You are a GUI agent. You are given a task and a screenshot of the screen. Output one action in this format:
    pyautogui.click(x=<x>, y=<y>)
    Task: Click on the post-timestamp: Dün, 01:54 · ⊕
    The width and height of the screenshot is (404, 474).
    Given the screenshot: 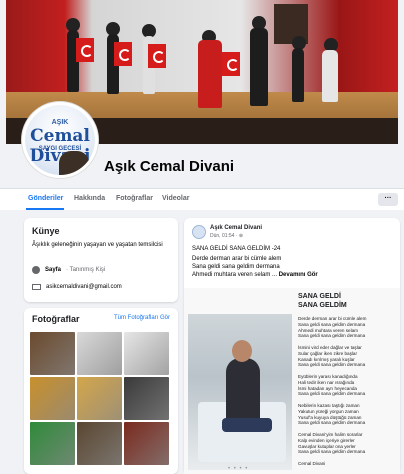 What is the action you would take?
    pyautogui.click(x=226, y=236)
    